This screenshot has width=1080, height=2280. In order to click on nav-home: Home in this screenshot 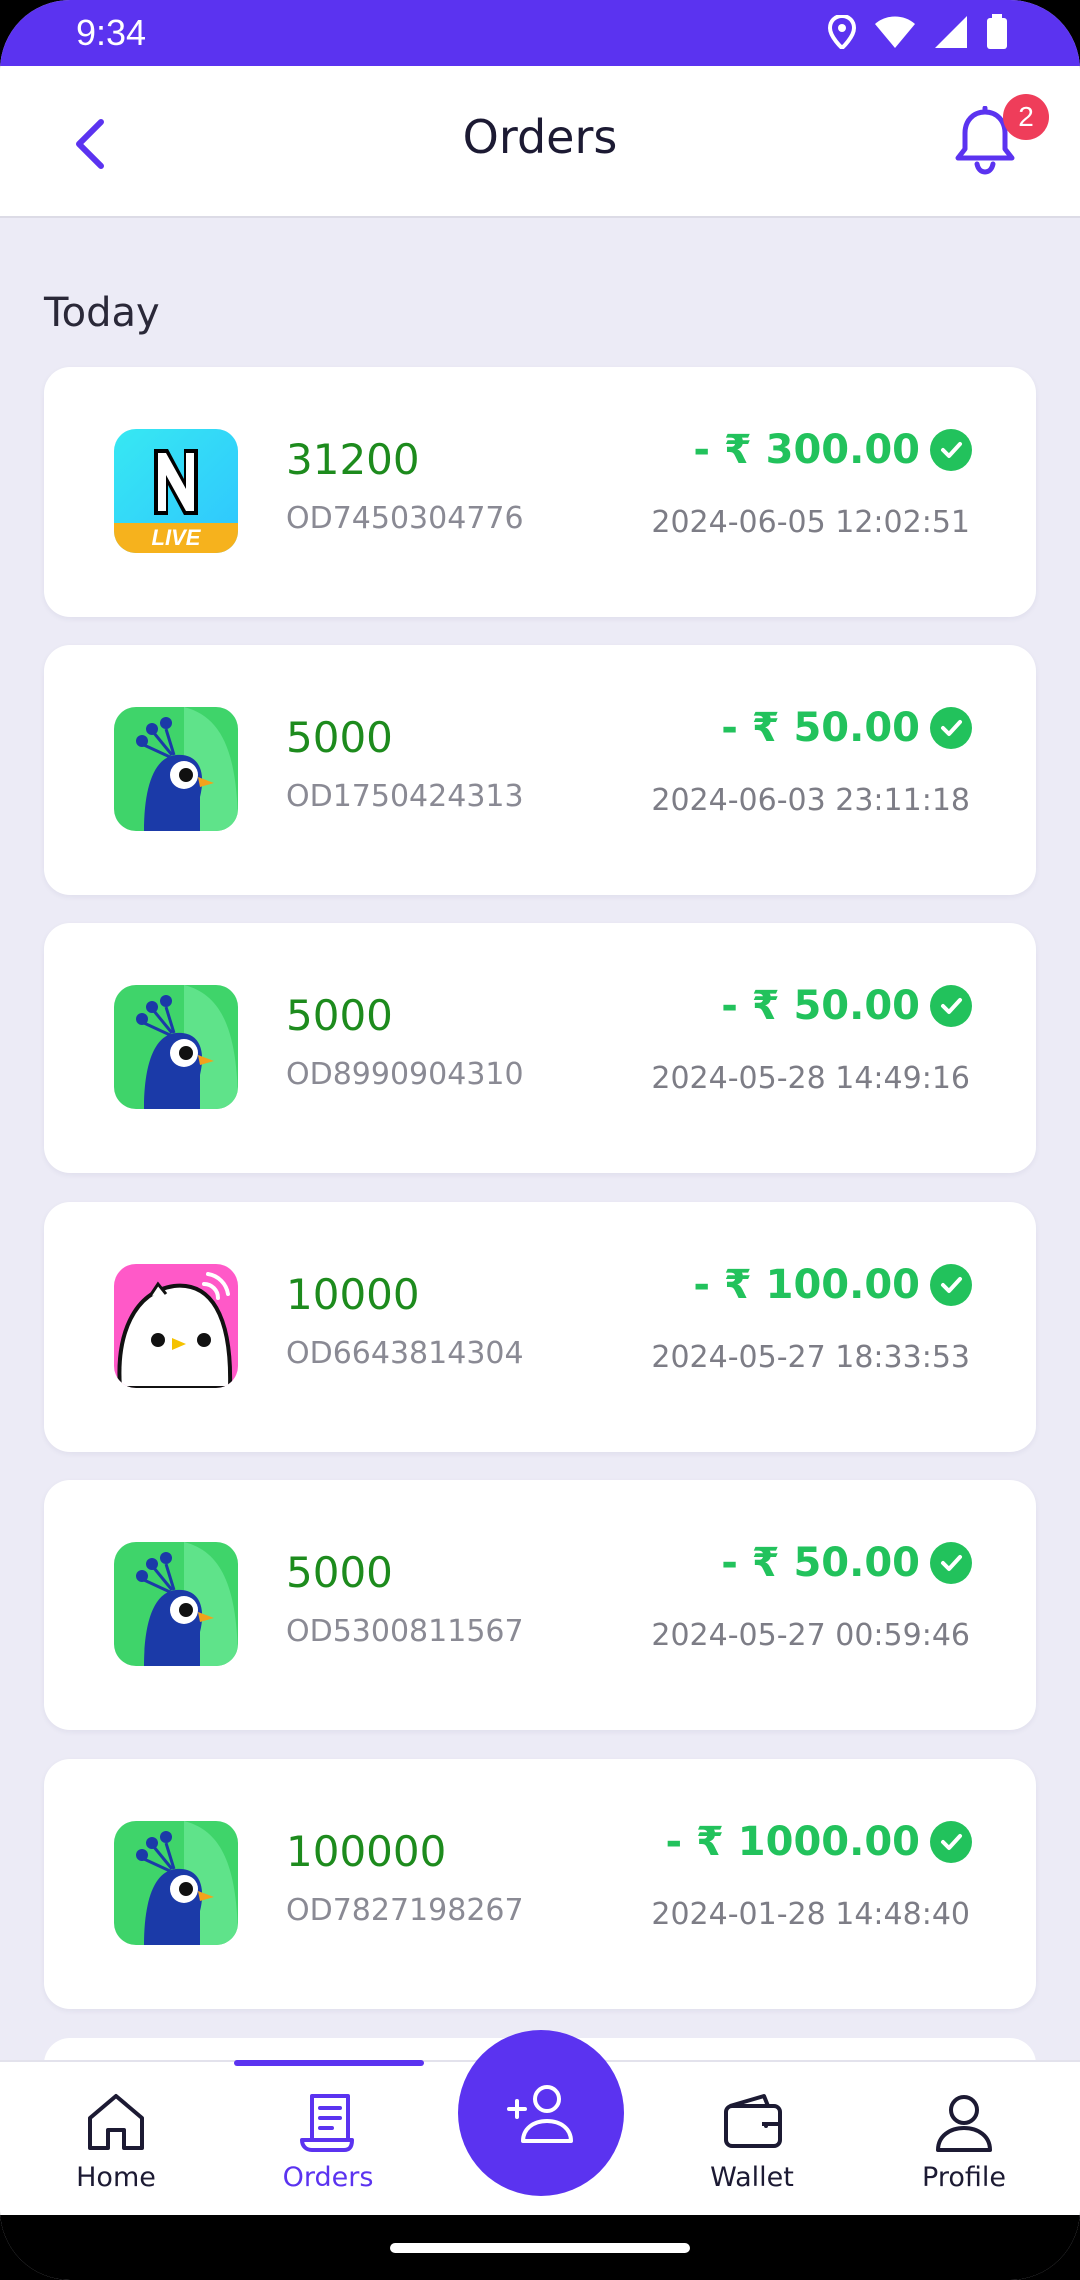, I will do `click(116, 2139)`.